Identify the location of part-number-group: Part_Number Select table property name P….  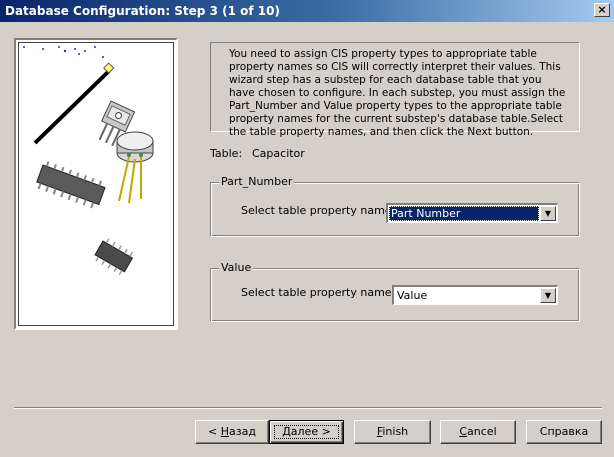
(395, 206).